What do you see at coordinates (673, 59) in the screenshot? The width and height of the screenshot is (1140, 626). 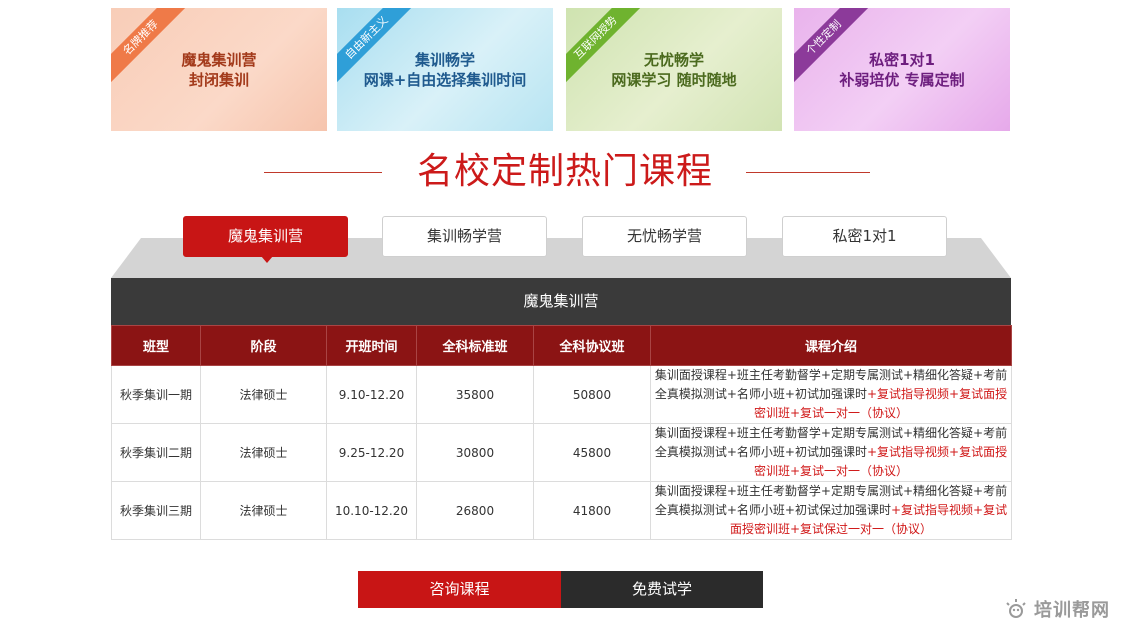 I see `banner-title: 无忧畅学` at bounding box center [673, 59].